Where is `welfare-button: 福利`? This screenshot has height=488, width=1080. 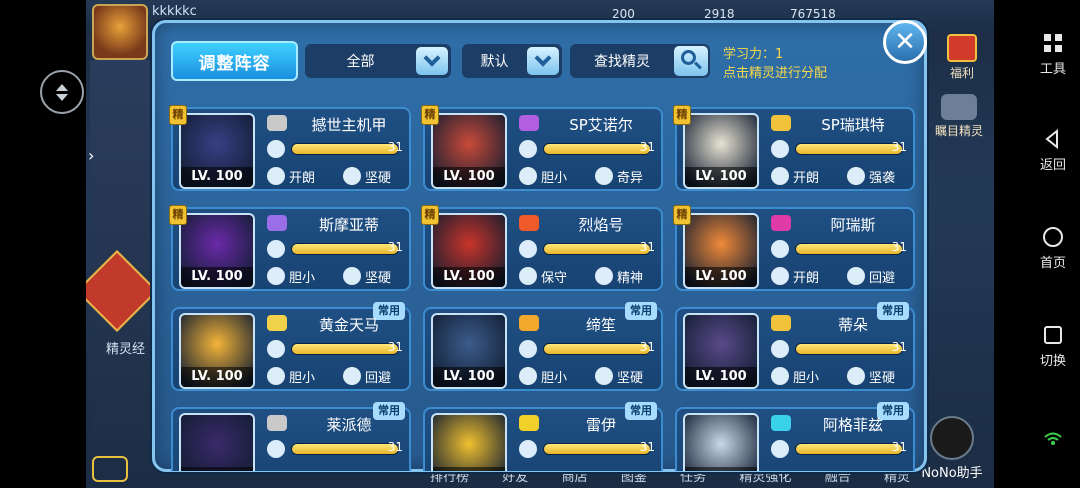
welfare-button: 福利 is located at coordinates (962, 57).